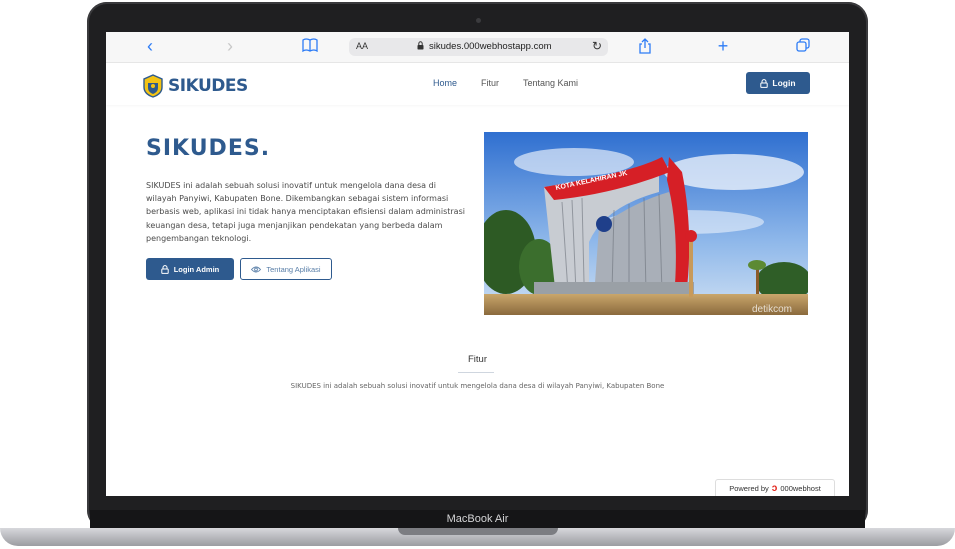 This screenshot has width=955, height=549. Describe the element at coordinates (772, 309) in the screenshot. I see `image-watermark: detikcom` at that location.